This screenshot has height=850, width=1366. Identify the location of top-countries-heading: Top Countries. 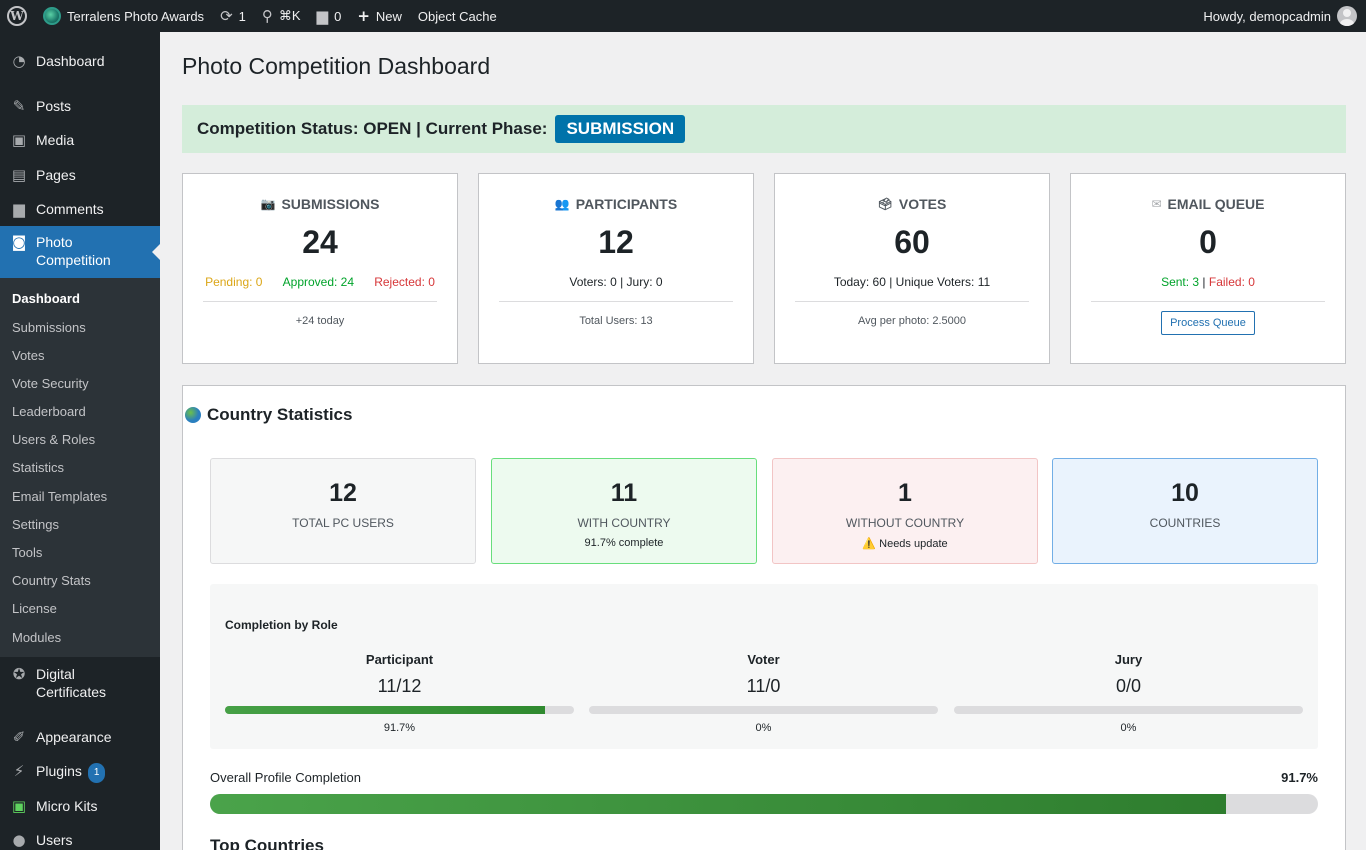
(267, 843).